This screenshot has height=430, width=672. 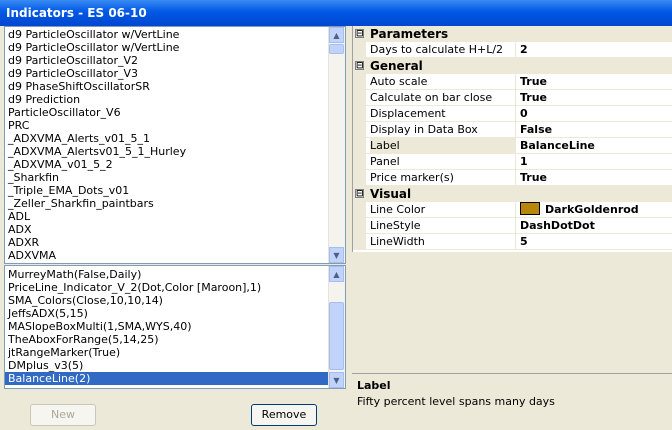 What do you see at coordinates (336, 145) in the screenshot?
I see `available-list-scrollbar: ▲ ▼` at bounding box center [336, 145].